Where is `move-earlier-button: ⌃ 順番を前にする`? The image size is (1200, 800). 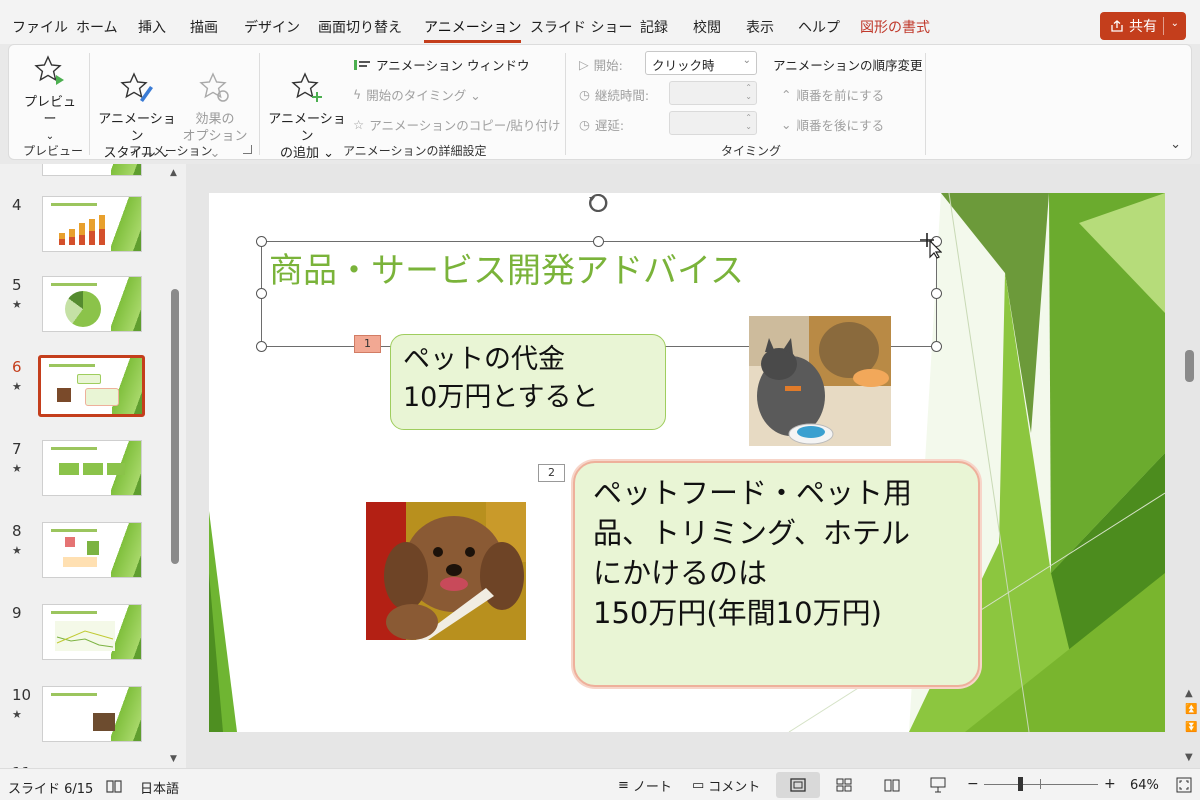
move-earlier-button: ⌃ 順番を前にする is located at coordinates (832, 94).